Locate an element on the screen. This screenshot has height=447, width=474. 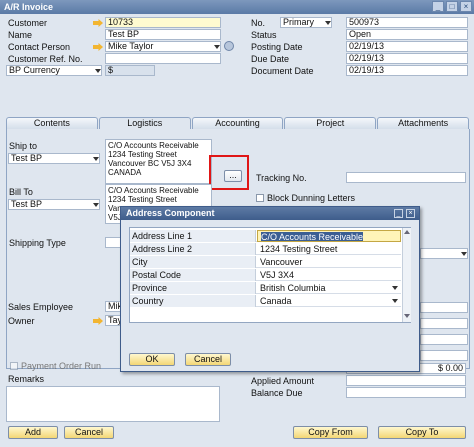
maximize-icon: □ is located at coordinates (452, 6).